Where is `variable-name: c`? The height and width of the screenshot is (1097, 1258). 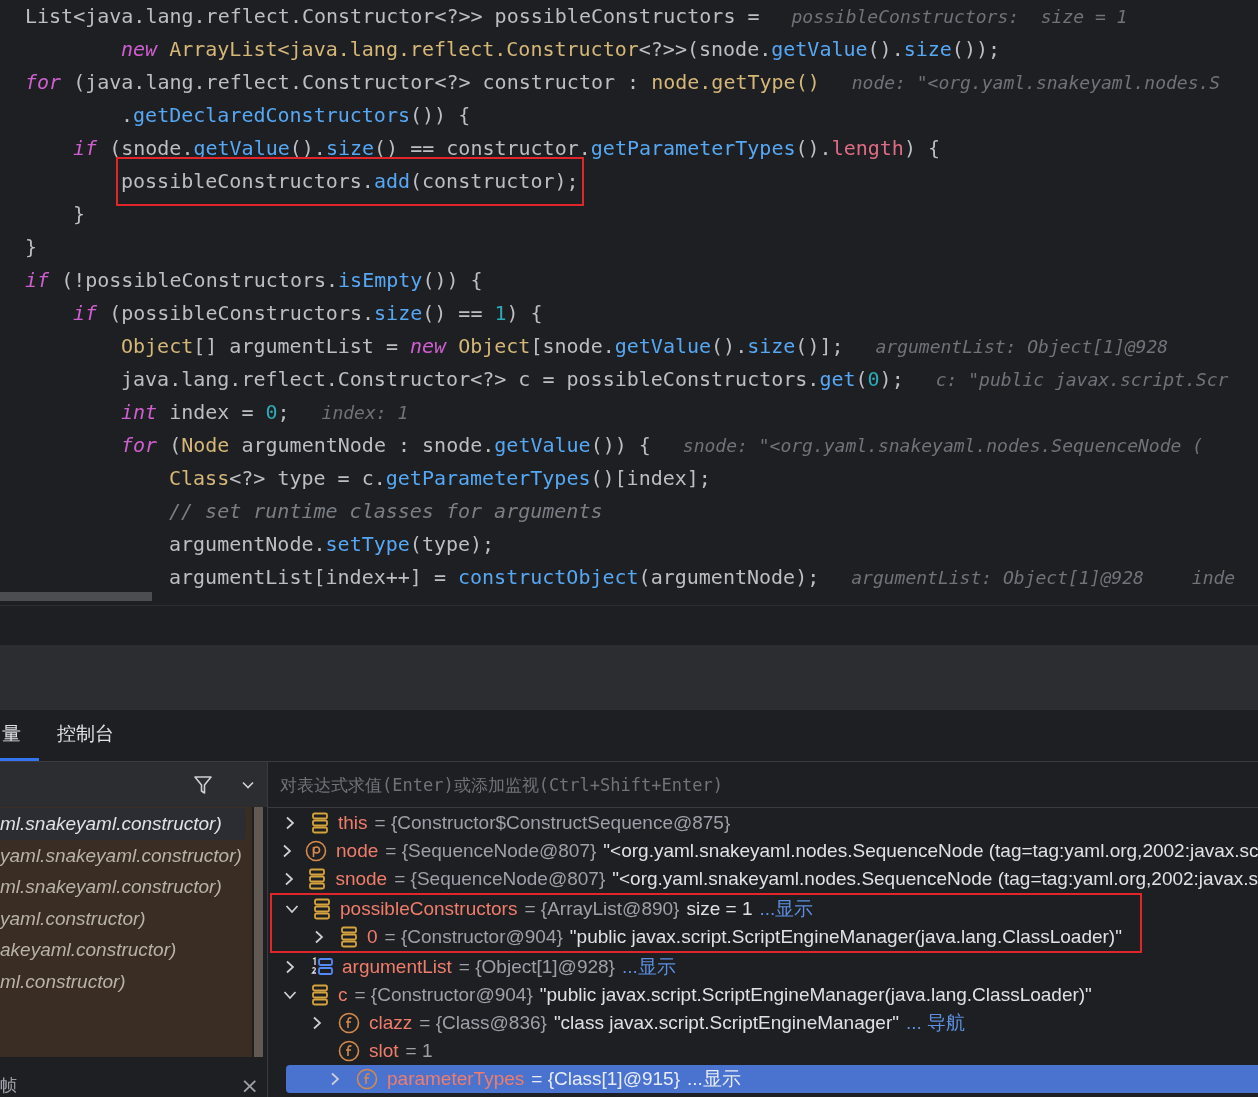 variable-name: c is located at coordinates (343, 995).